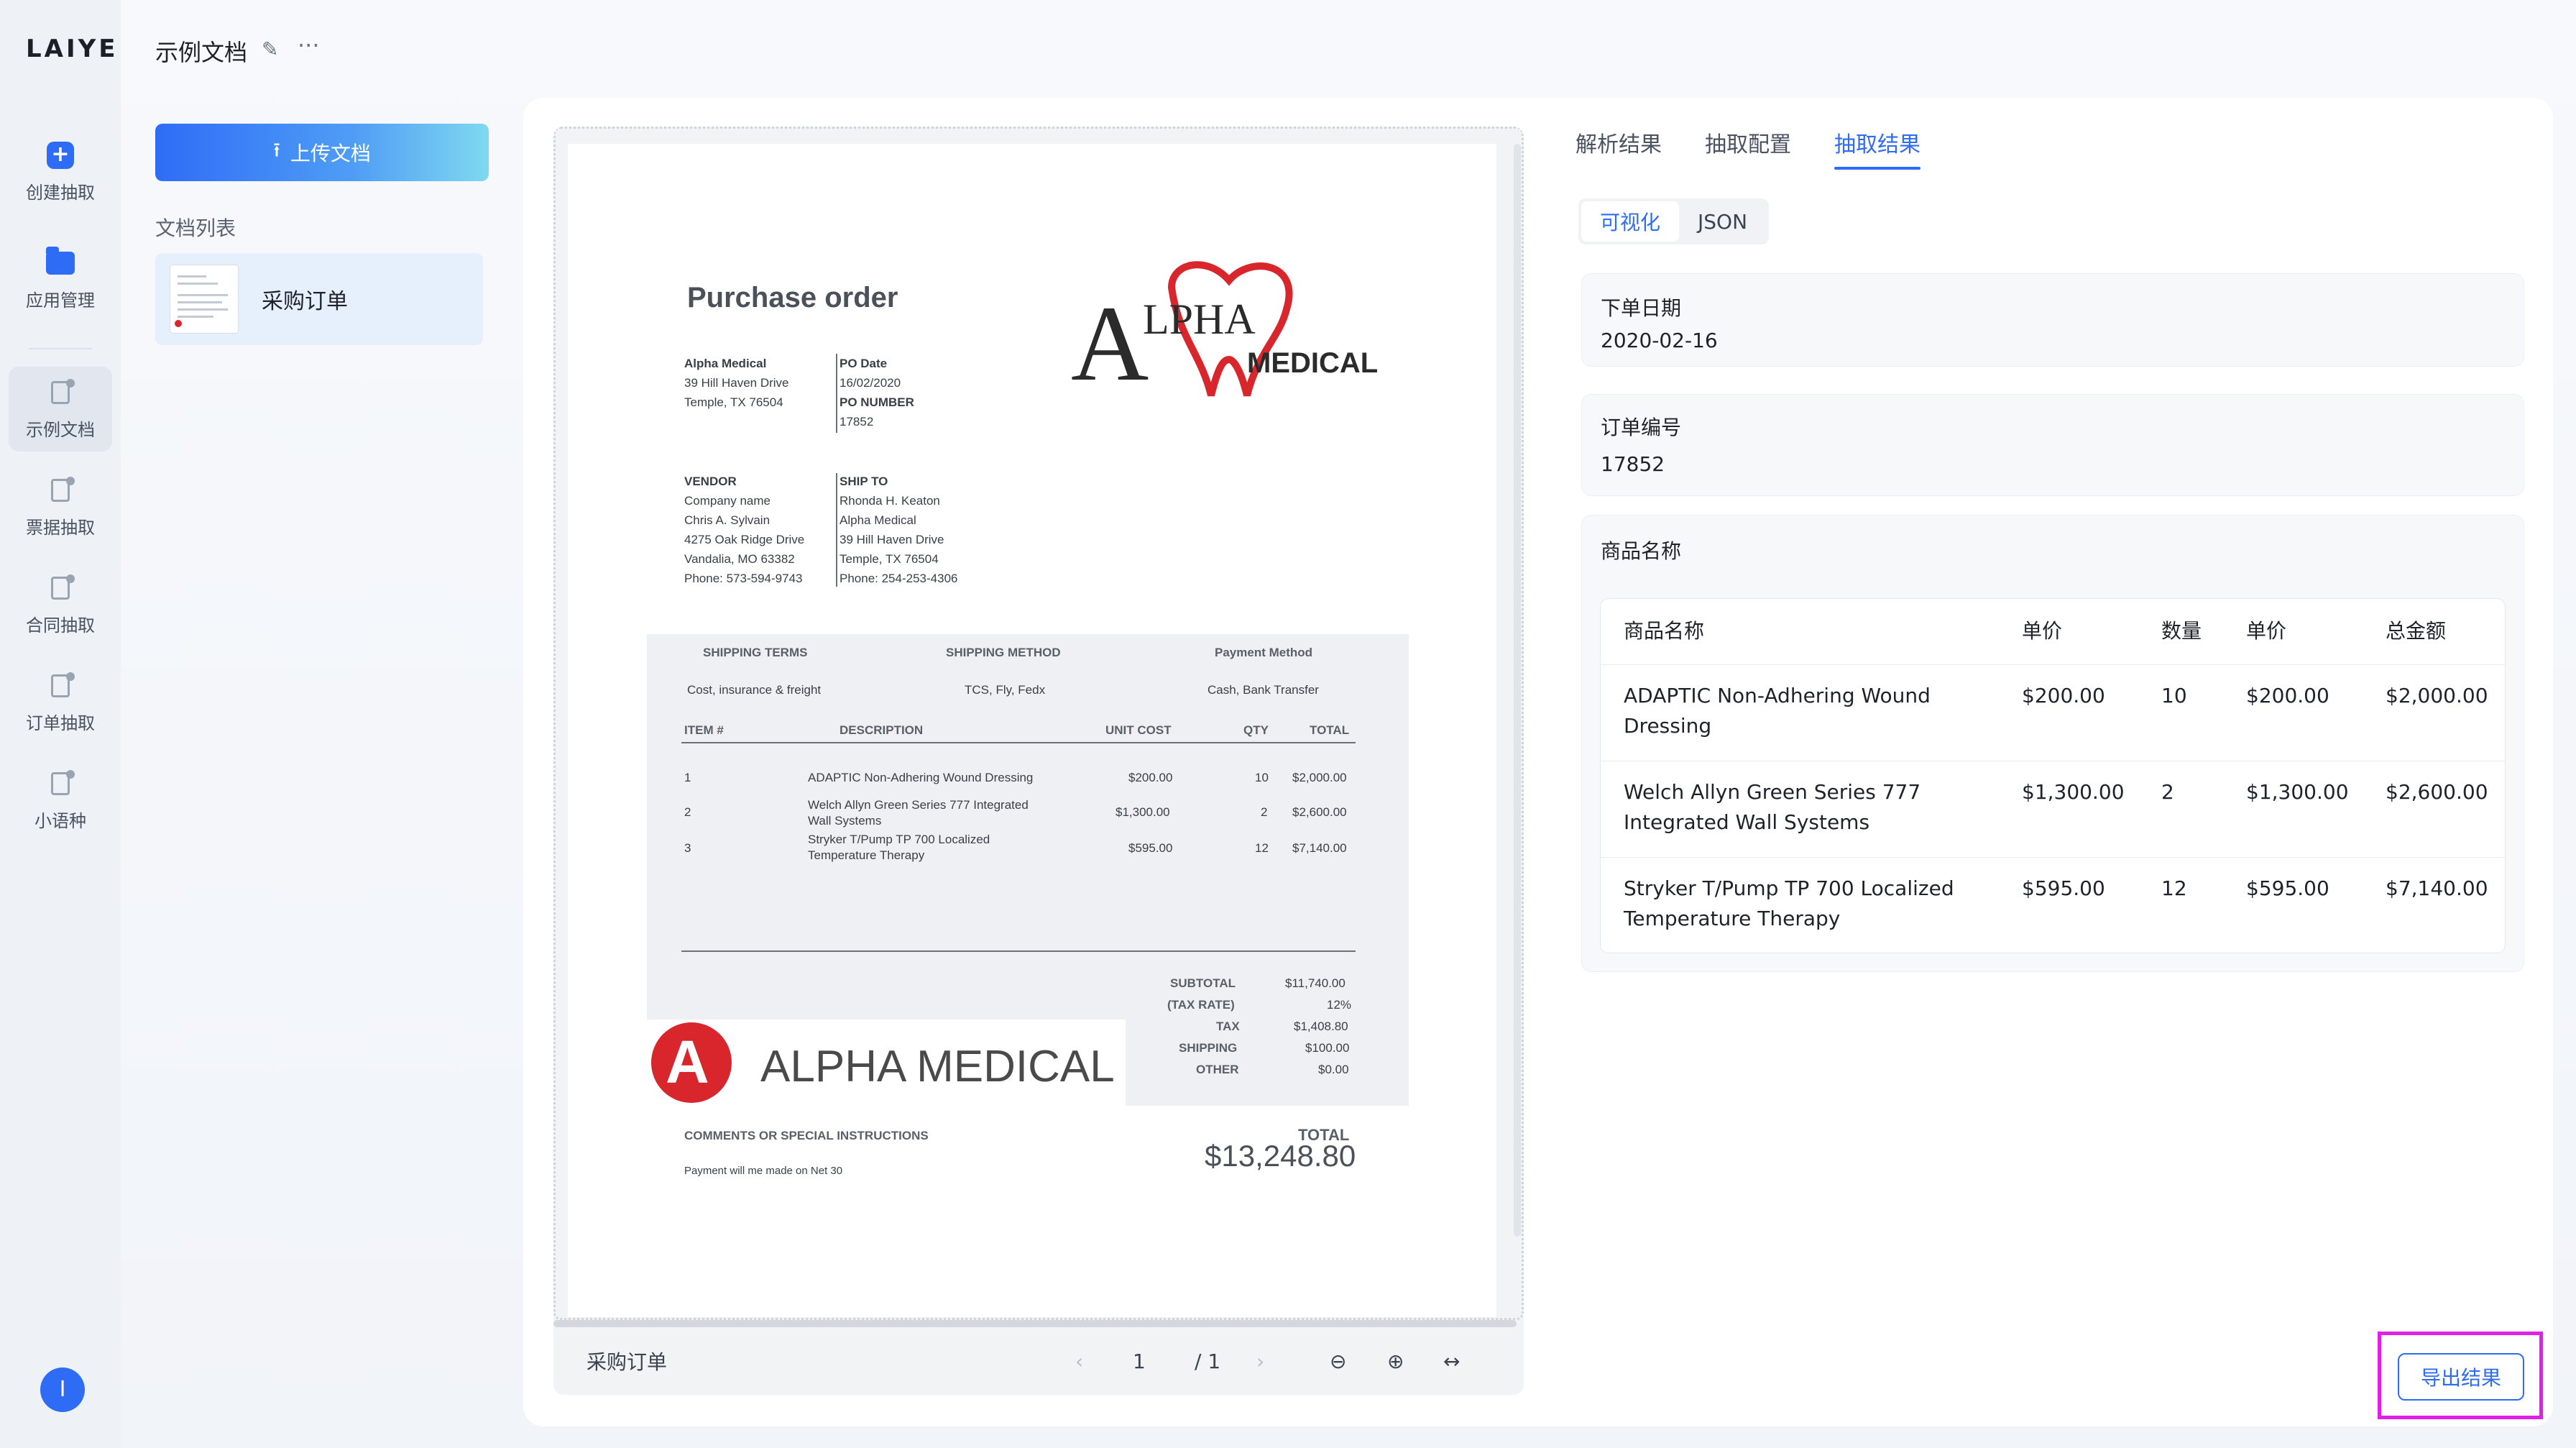  I want to click on viewer-toolbar: 采购订单 ‹ 1 / 1 › ⊖ ⊕ ↔, so click(1038, 1361).